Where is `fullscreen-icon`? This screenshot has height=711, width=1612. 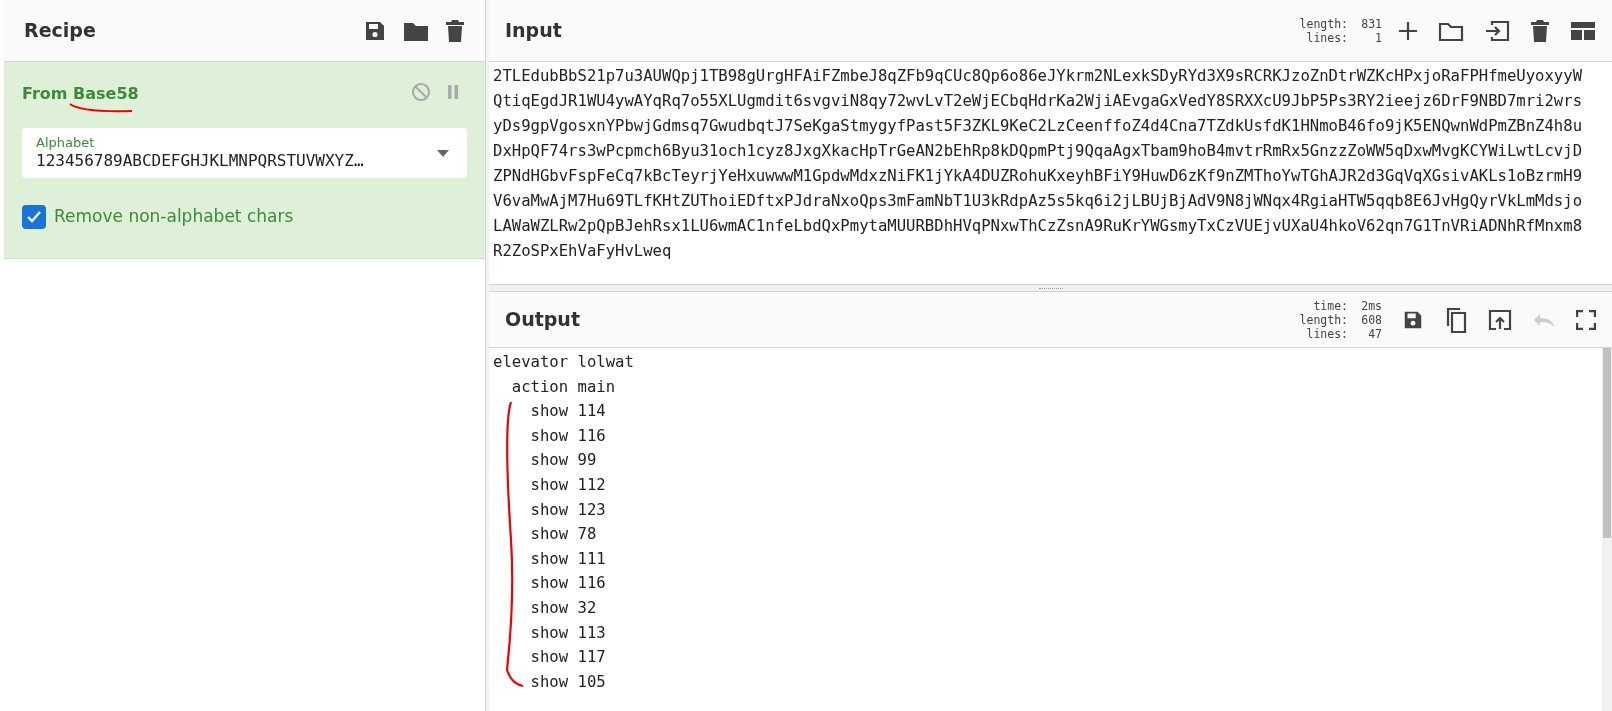 fullscreen-icon is located at coordinates (1586, 319).